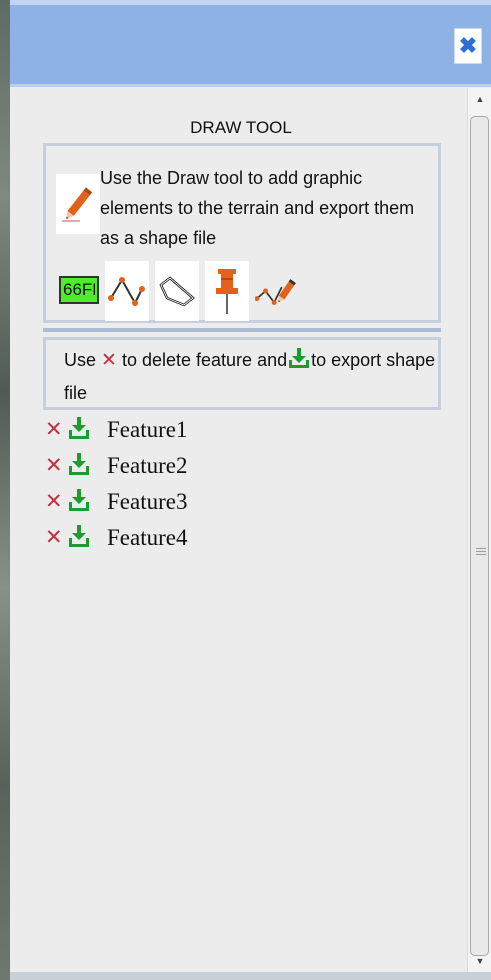 The width and height of the screenshot is (491, 980). I want to click on grip-icon: — — —, so click(481, 551).